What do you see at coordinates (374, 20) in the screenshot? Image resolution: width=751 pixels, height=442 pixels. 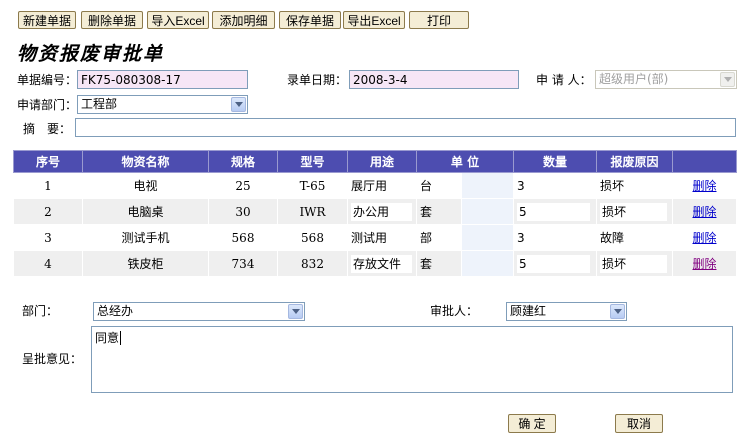 I see `export-excel-button: 导出Excel` at bounding box center [374, 20].